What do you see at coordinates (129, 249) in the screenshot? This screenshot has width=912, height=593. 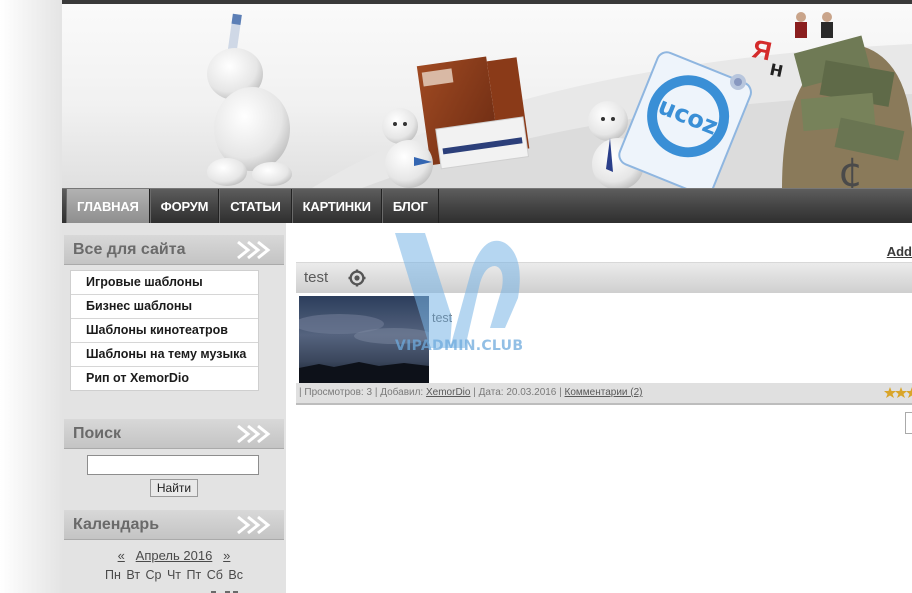 I see `site-block-title-text: Все для сайта` at bounding box center [129, 249].